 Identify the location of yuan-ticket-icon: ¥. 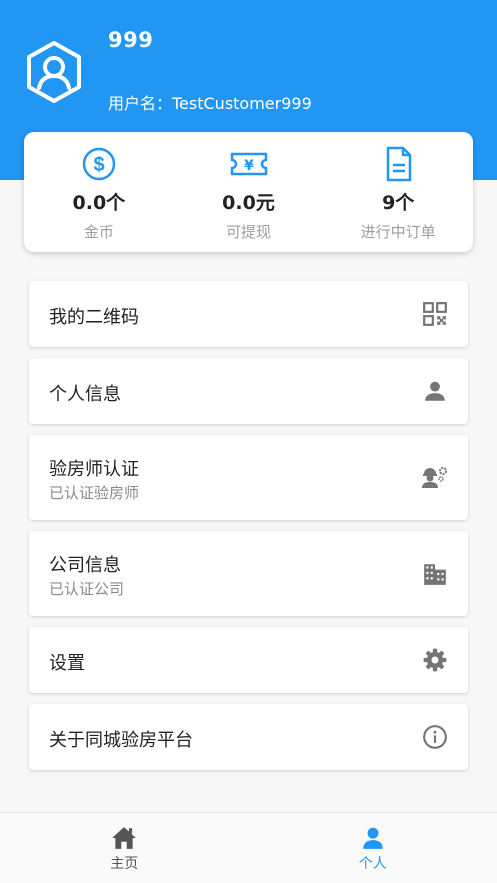
(248, 164).